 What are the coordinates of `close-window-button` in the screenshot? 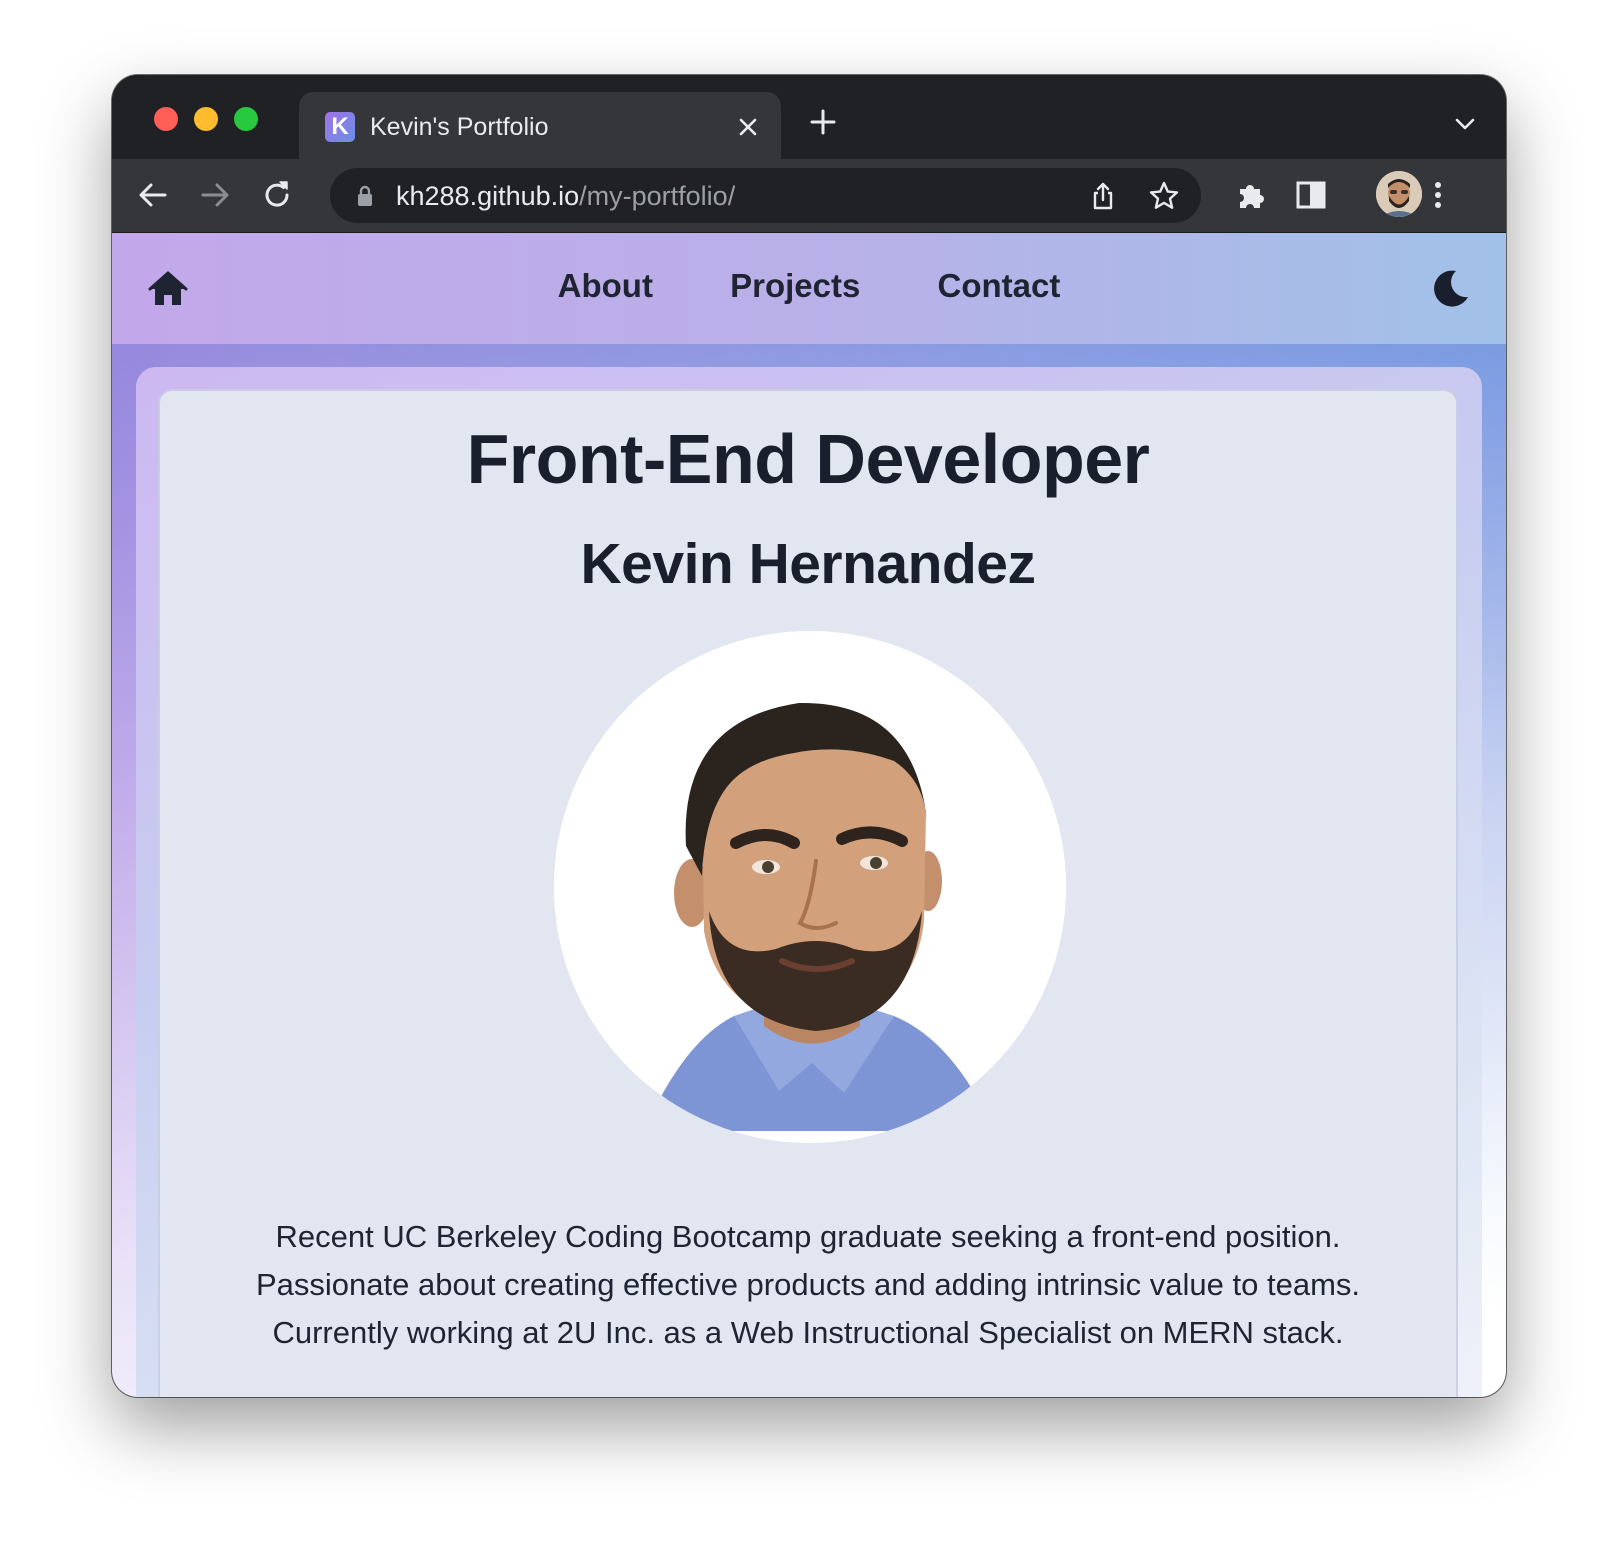 It's located at (166, 119).